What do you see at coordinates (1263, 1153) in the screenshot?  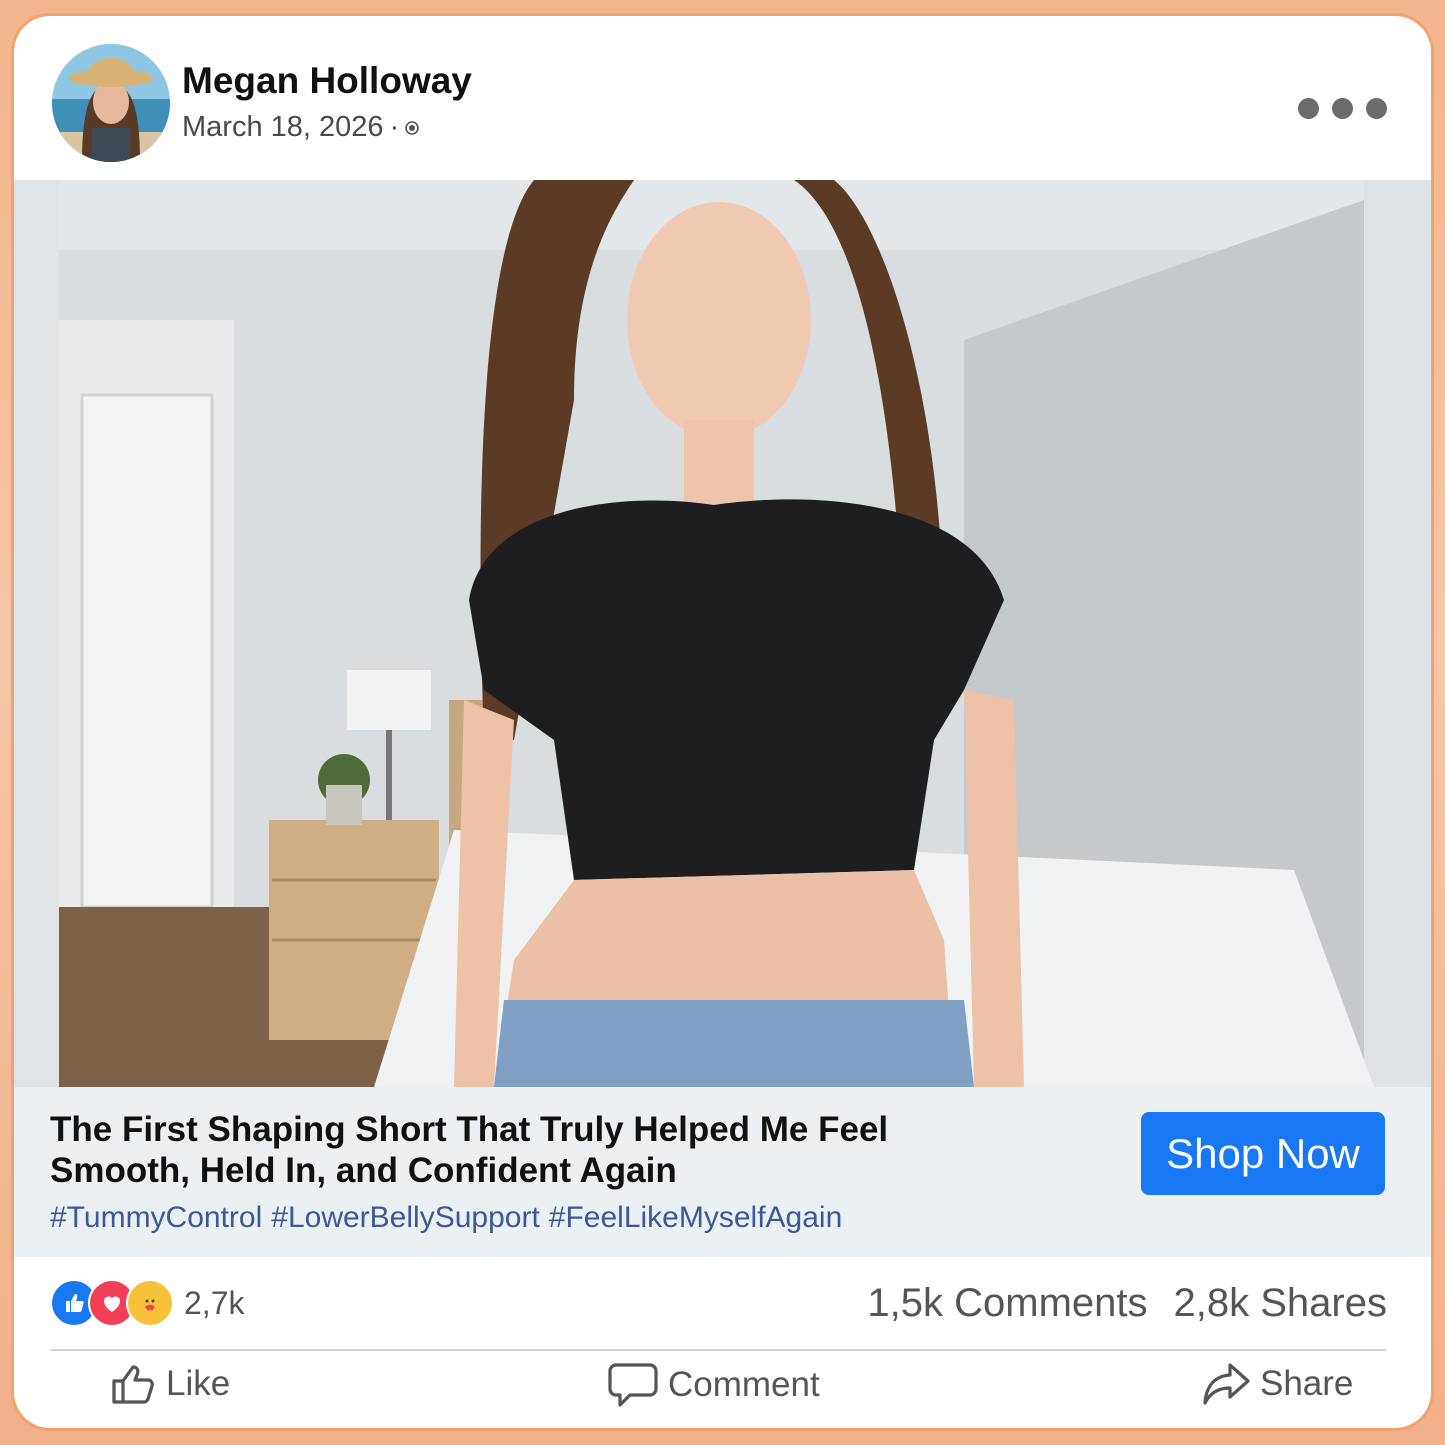 I see `shop-now-button: Shop Now` at bounding box center [1263, 1153].